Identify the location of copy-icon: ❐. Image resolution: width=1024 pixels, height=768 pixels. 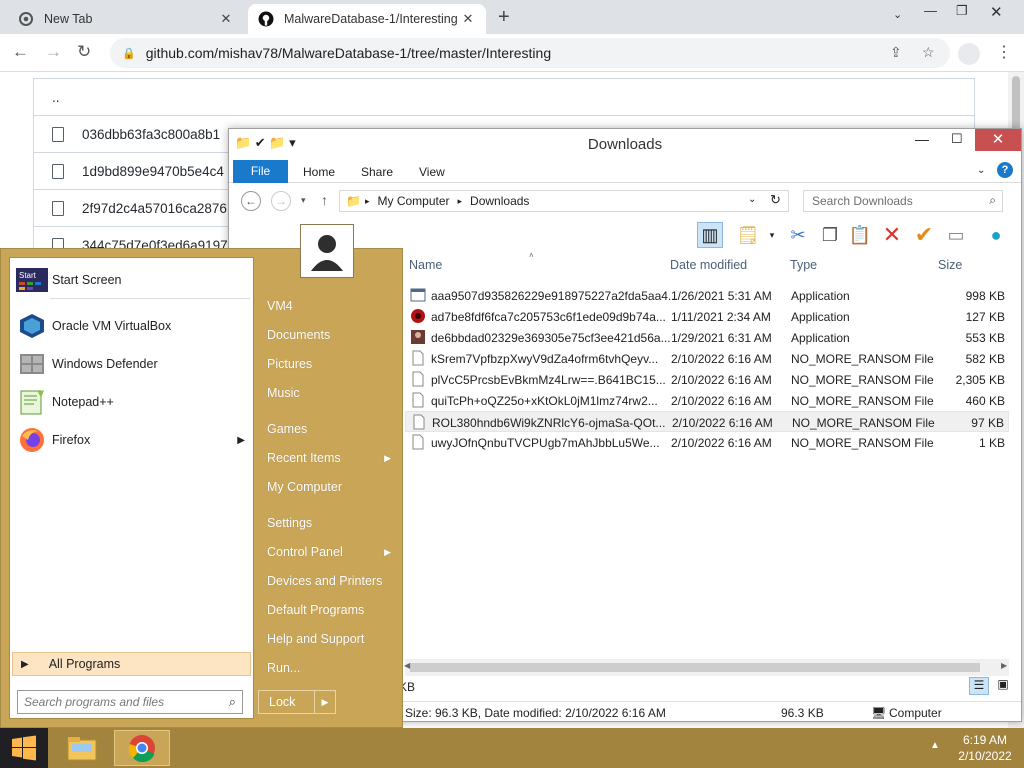
(830, 235).